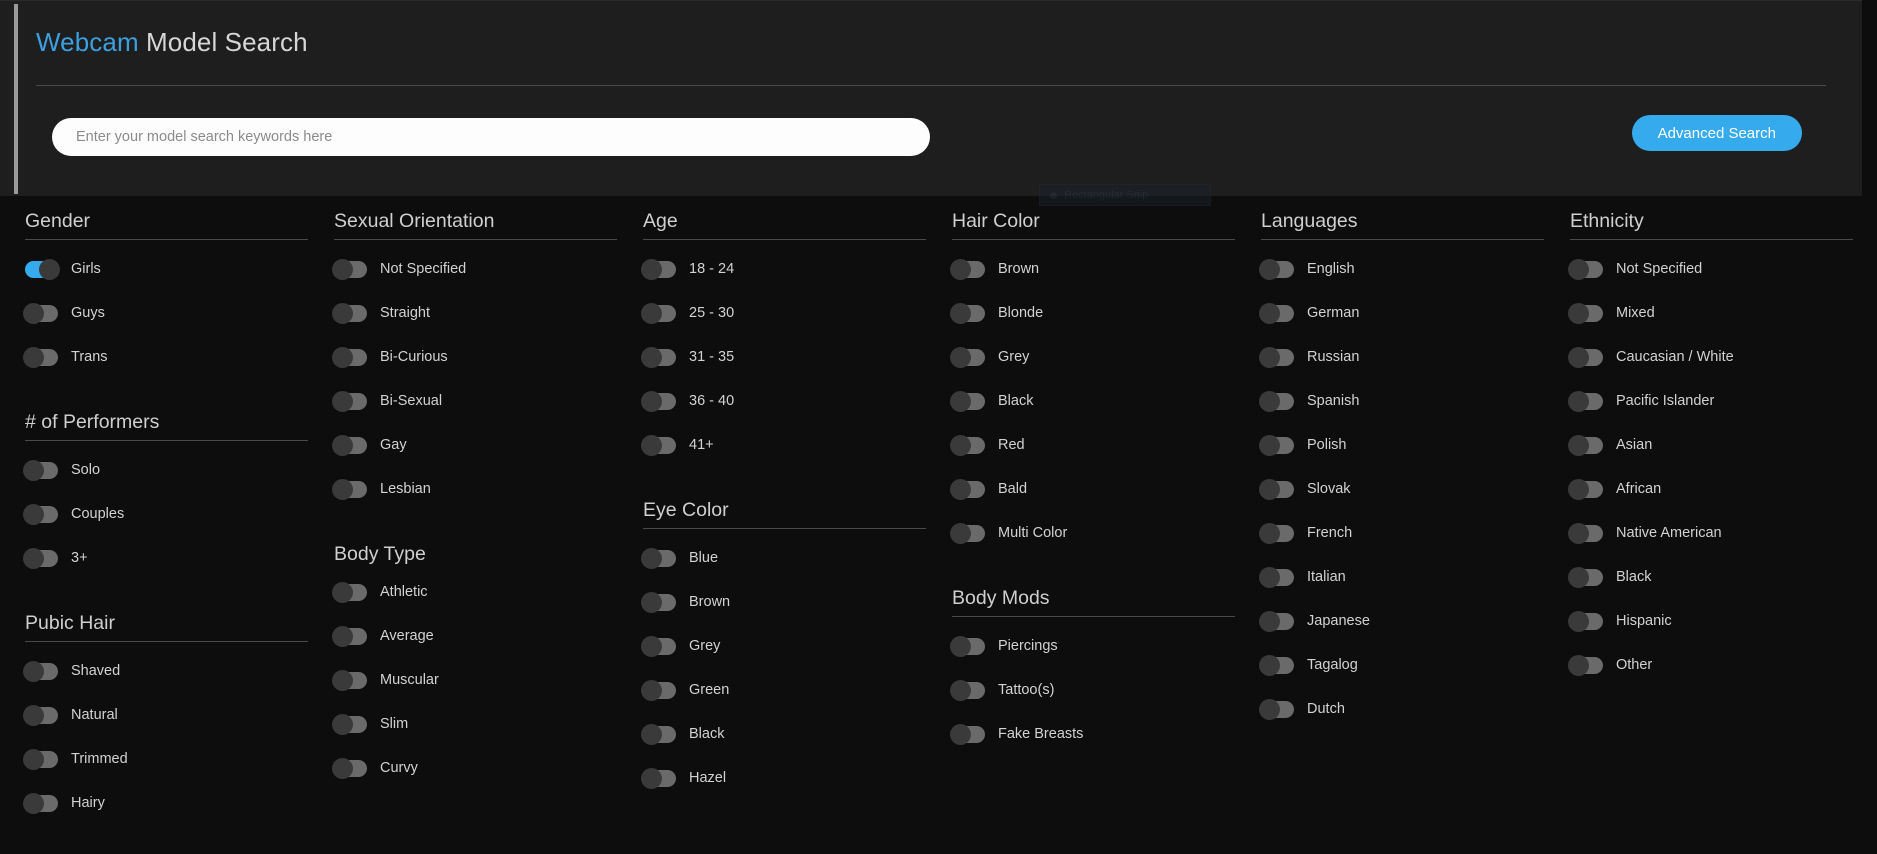  What do you see at coordinates (179, 269) in the screenshot?
I see `filter-option-girls: Girls` at bounding box center [179, 269].